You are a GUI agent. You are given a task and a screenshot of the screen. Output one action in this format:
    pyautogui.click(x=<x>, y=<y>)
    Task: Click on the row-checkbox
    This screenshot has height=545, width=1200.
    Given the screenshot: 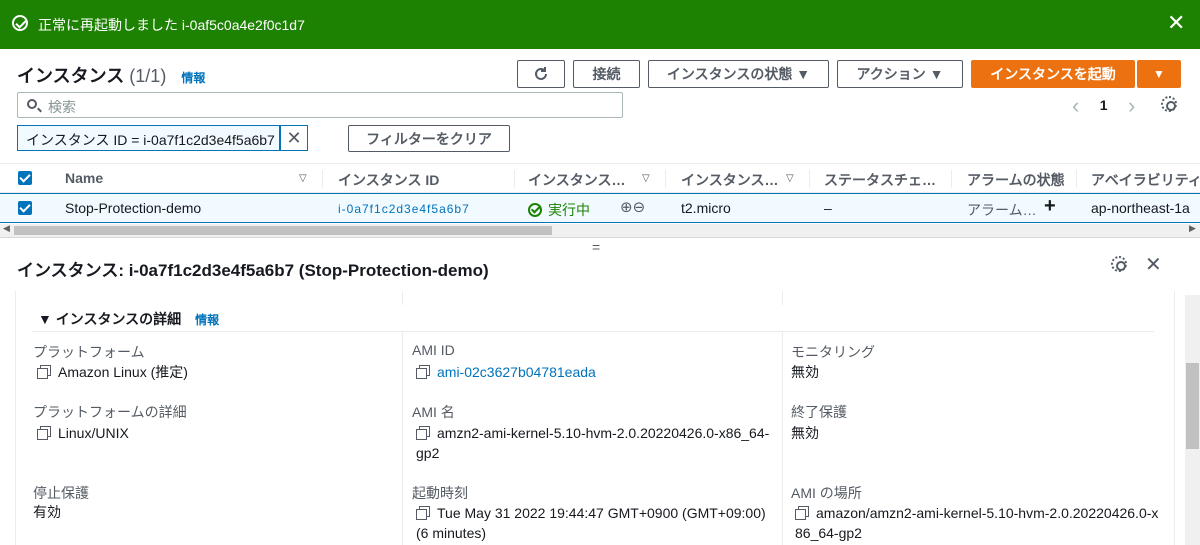 What is the action you would take?
    pyautogui.click(x=25, y=208)
    